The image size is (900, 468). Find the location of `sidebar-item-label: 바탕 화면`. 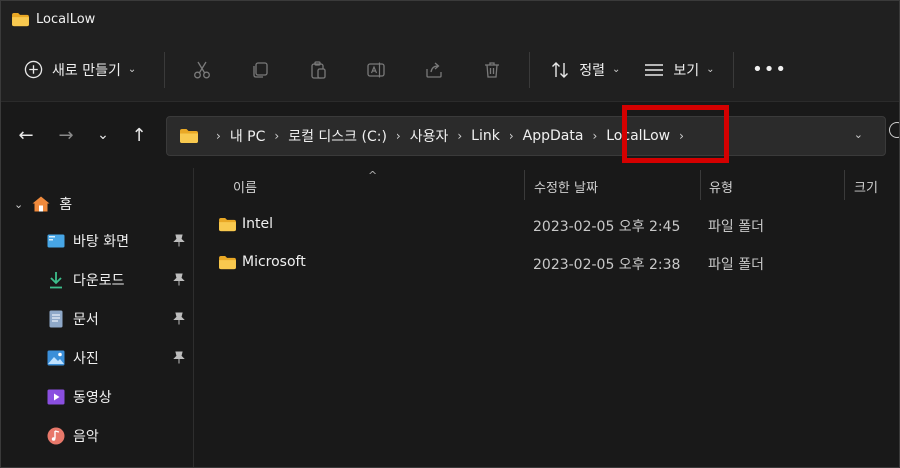

sidebar-item-label: 바탕 화면 is located at coordinates (101, 242).